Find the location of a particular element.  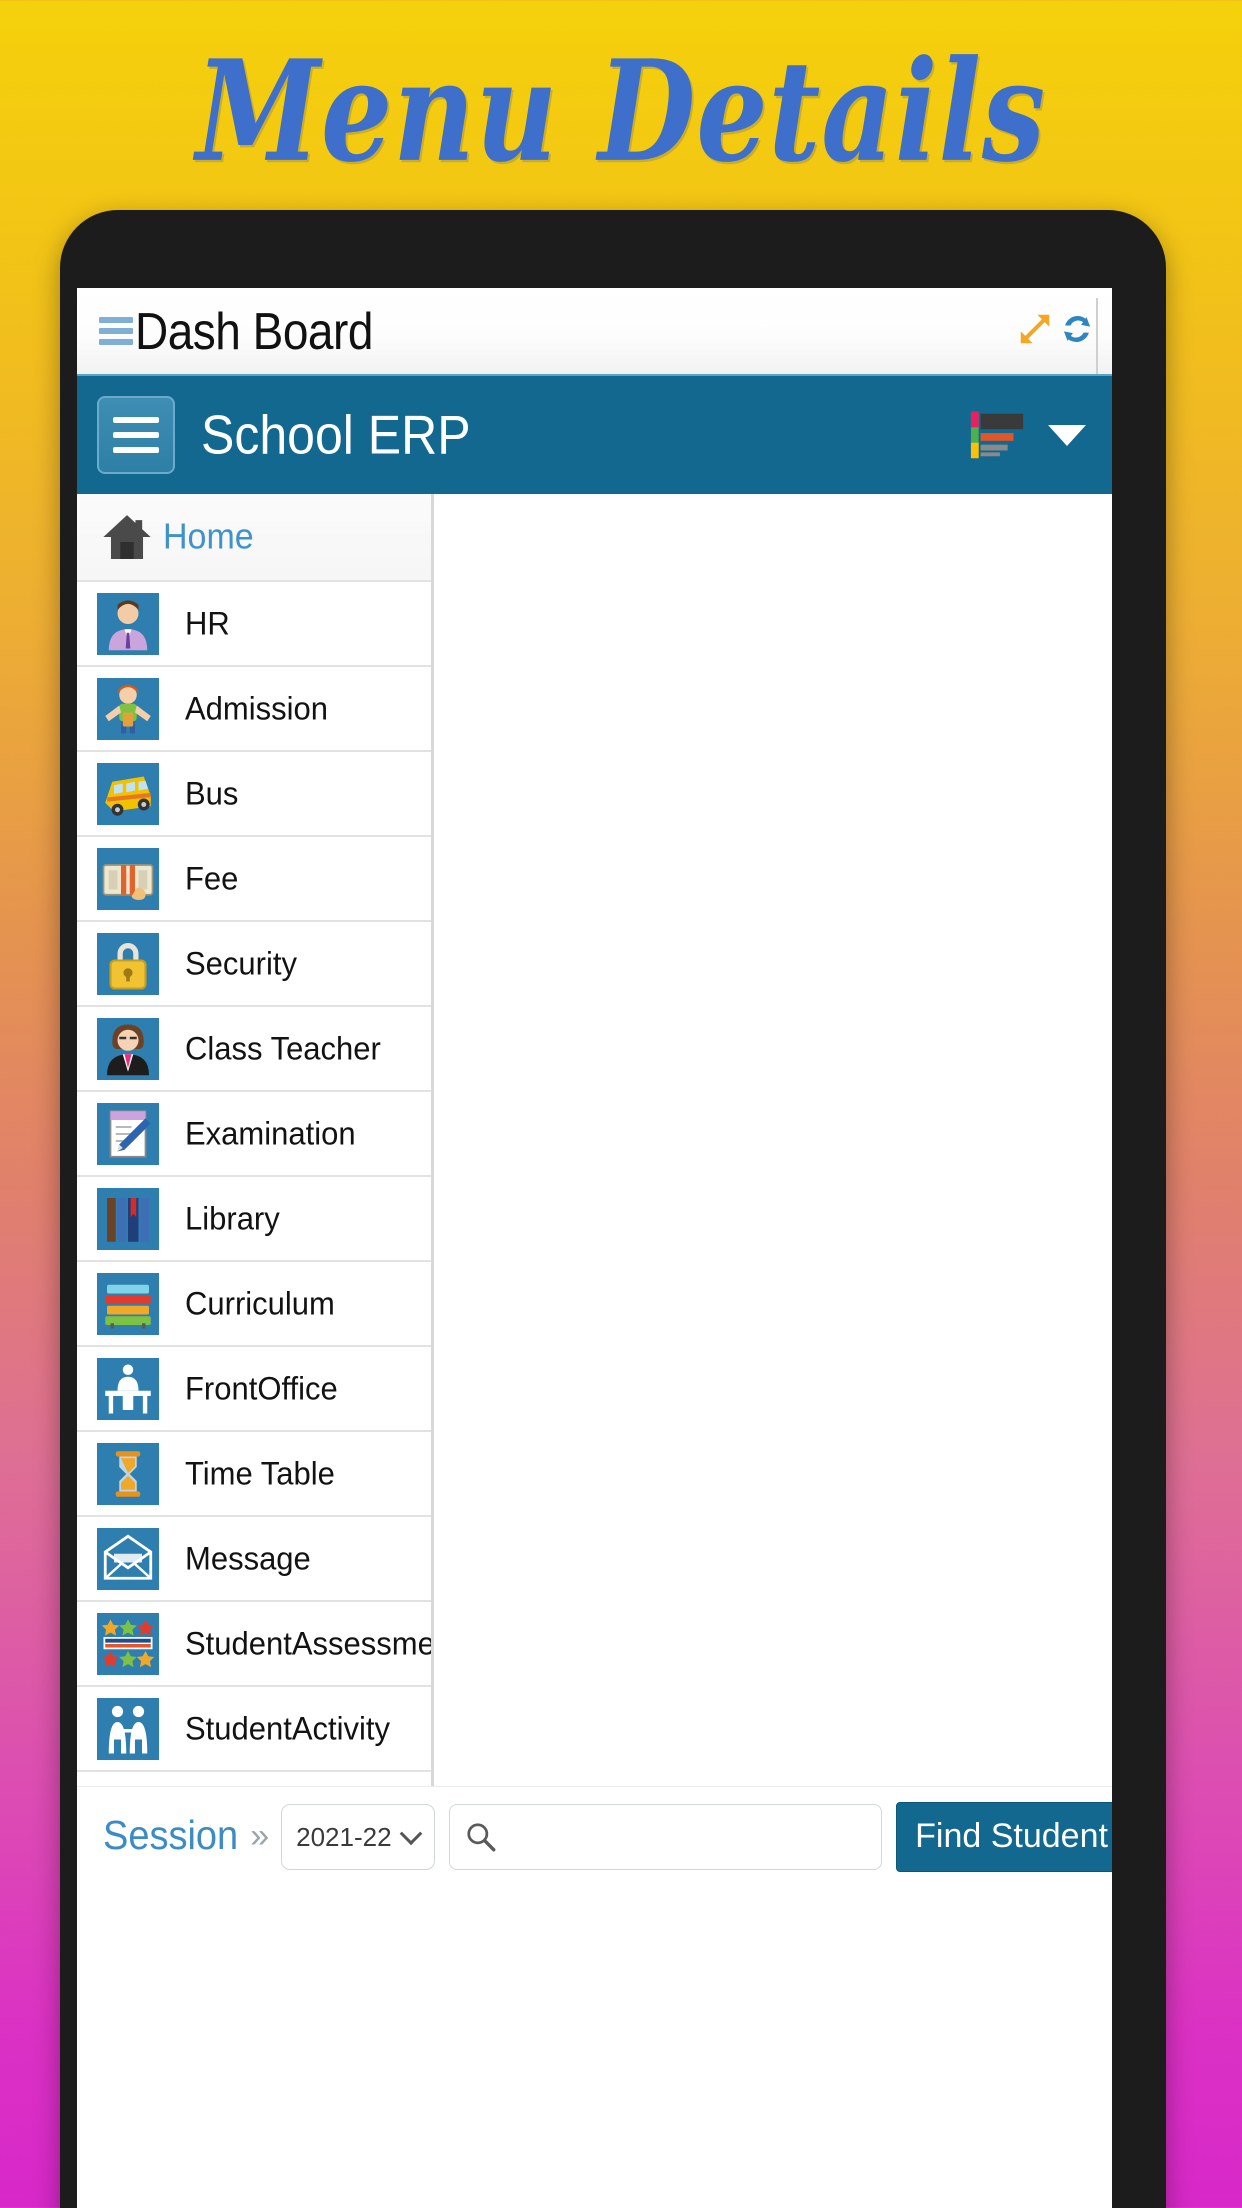

expand-arrows-icon is located at coordinates (1035, 329).